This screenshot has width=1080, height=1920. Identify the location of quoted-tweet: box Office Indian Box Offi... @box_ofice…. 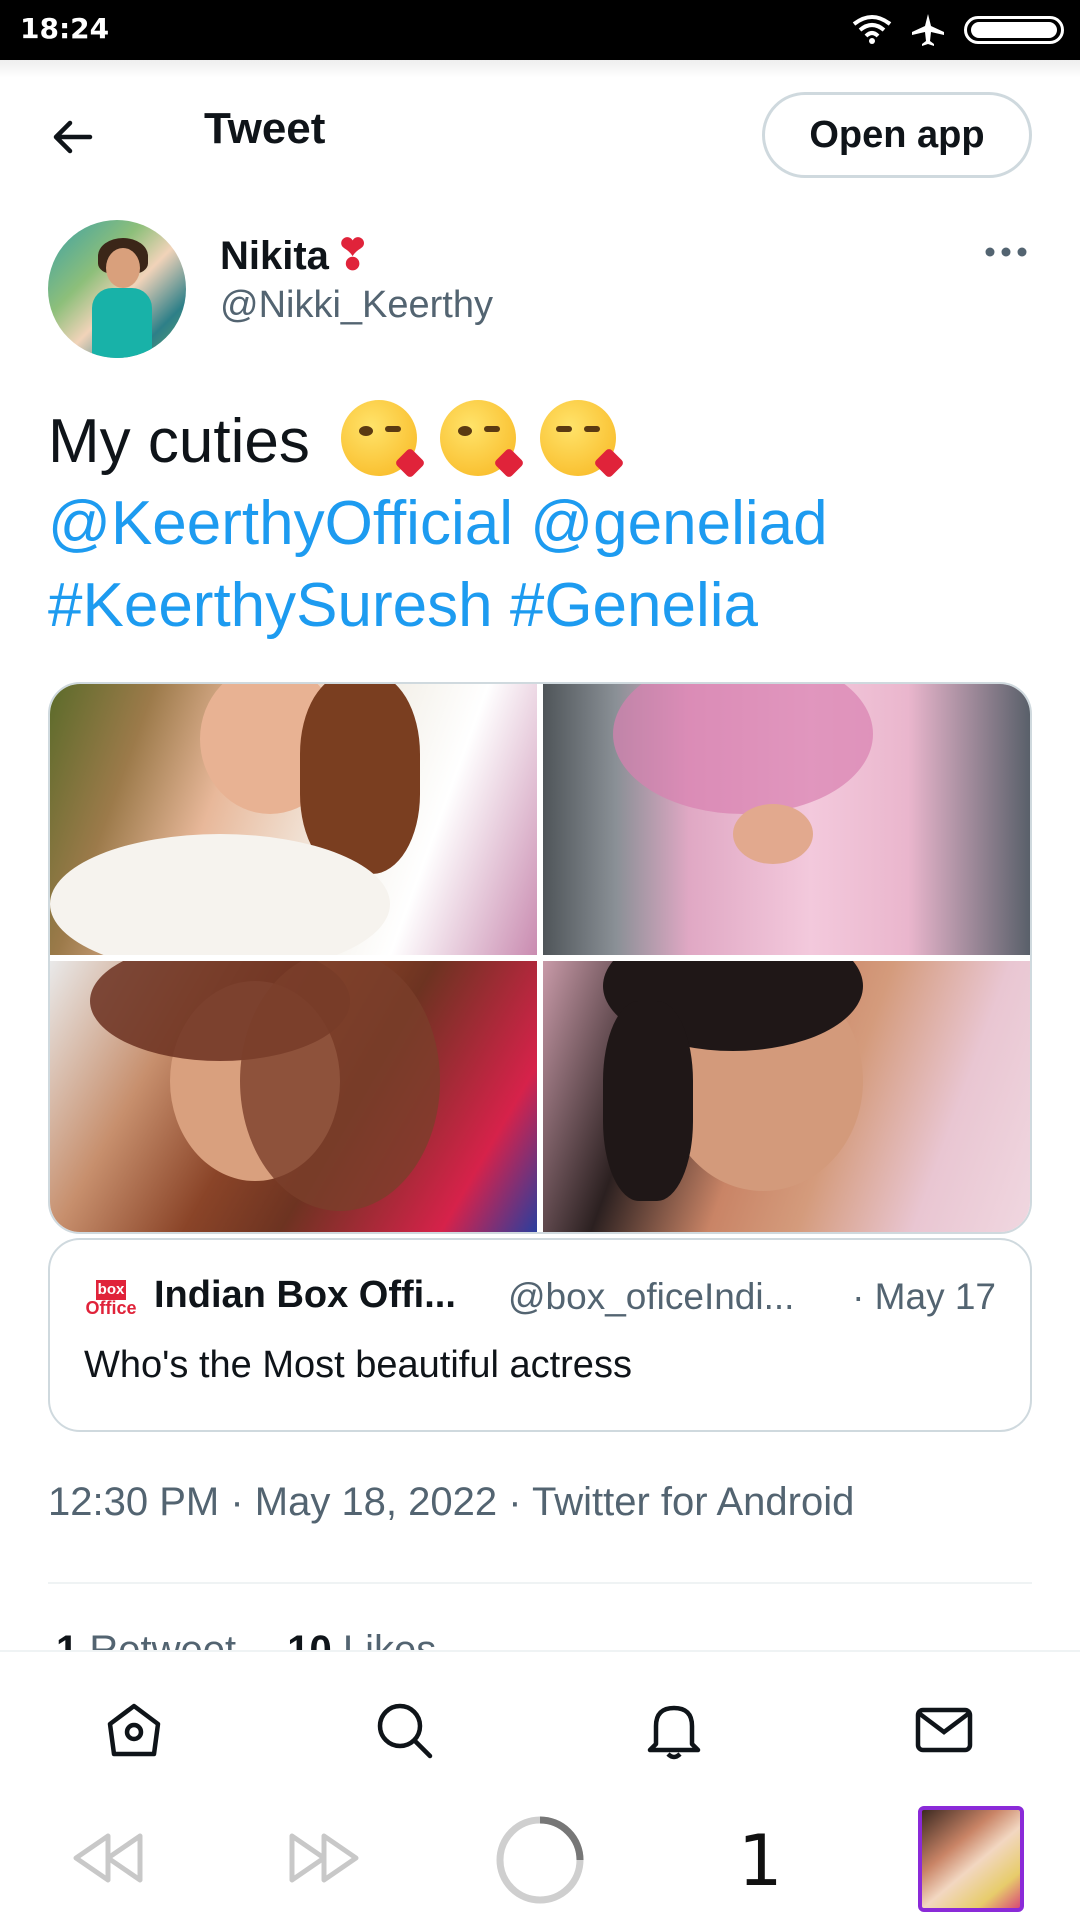
(540, 1335).